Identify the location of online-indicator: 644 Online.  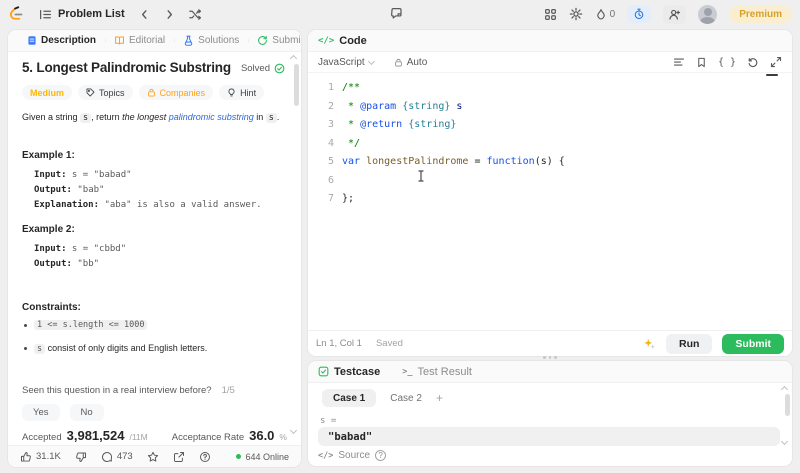
(262, 457).